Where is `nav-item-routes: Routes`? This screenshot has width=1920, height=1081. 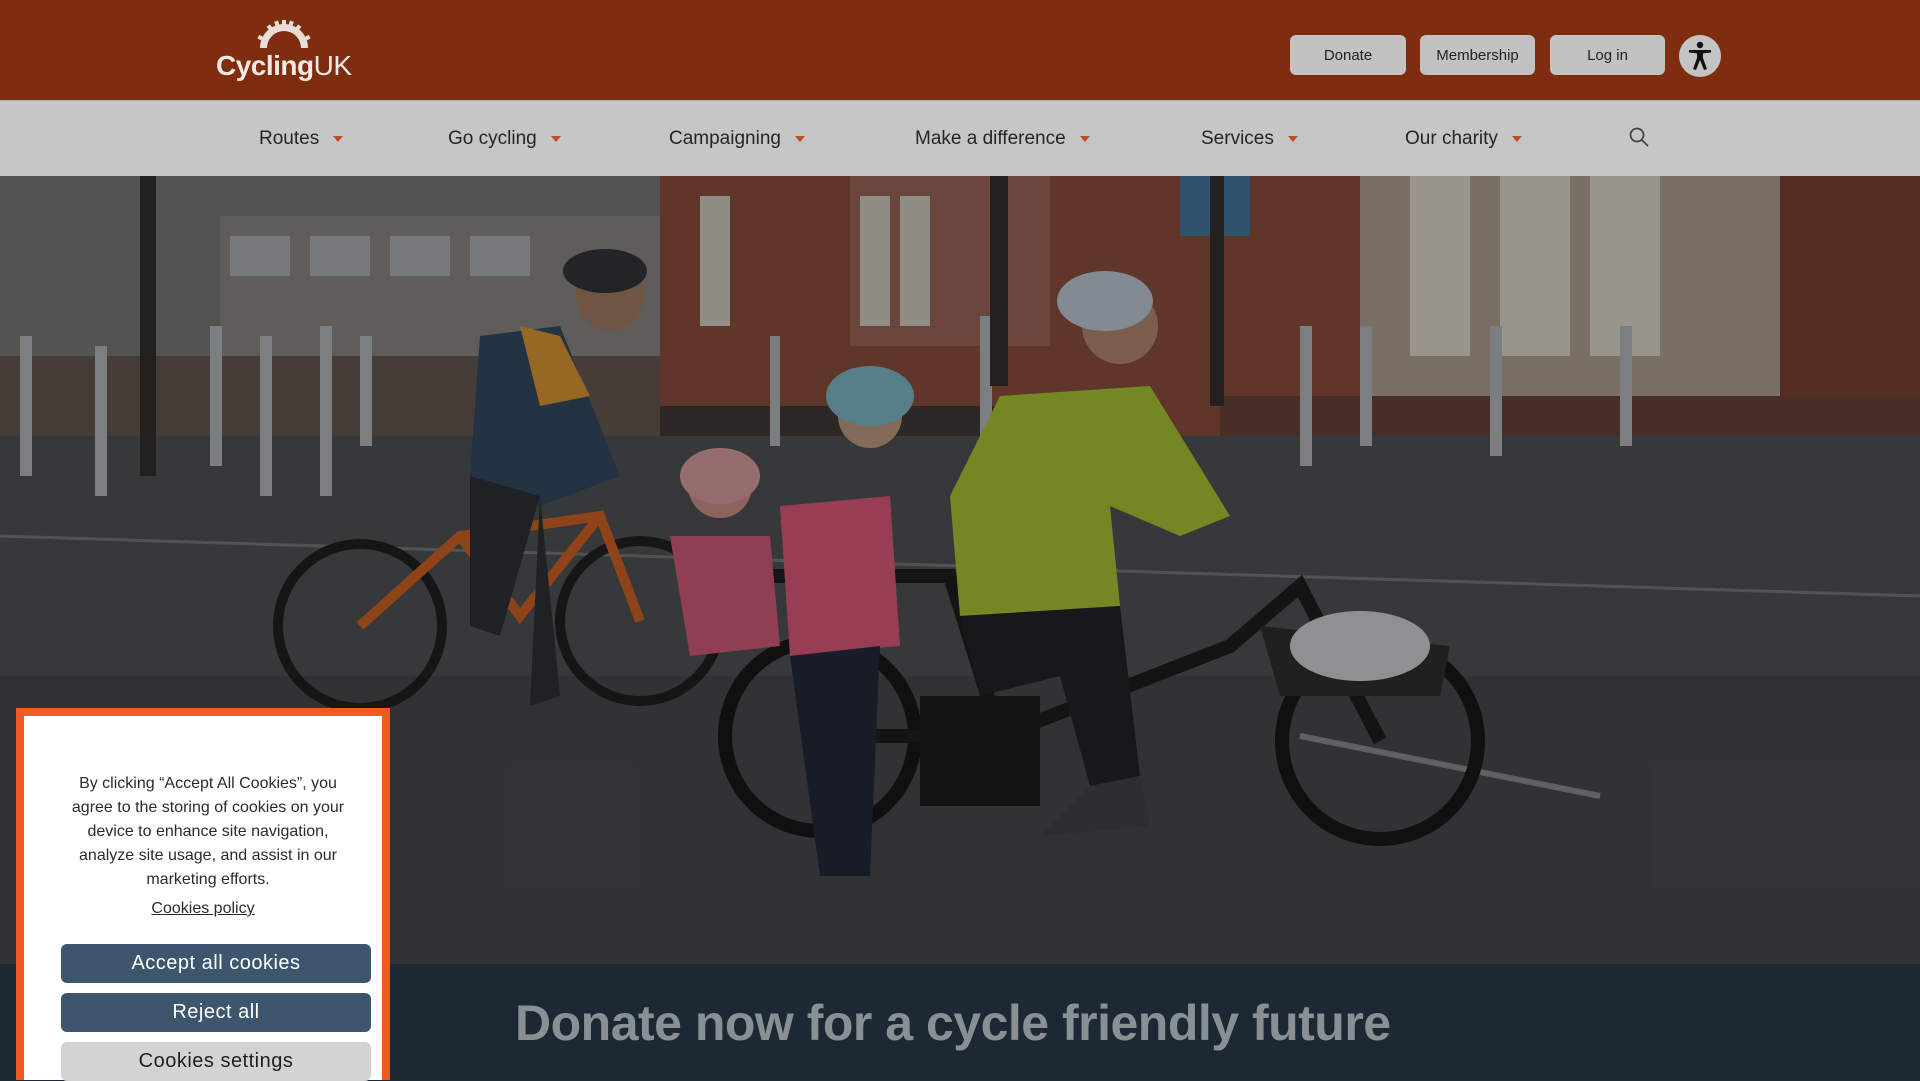 nav-item-routes: Routes is located at coordinates (301, 139).